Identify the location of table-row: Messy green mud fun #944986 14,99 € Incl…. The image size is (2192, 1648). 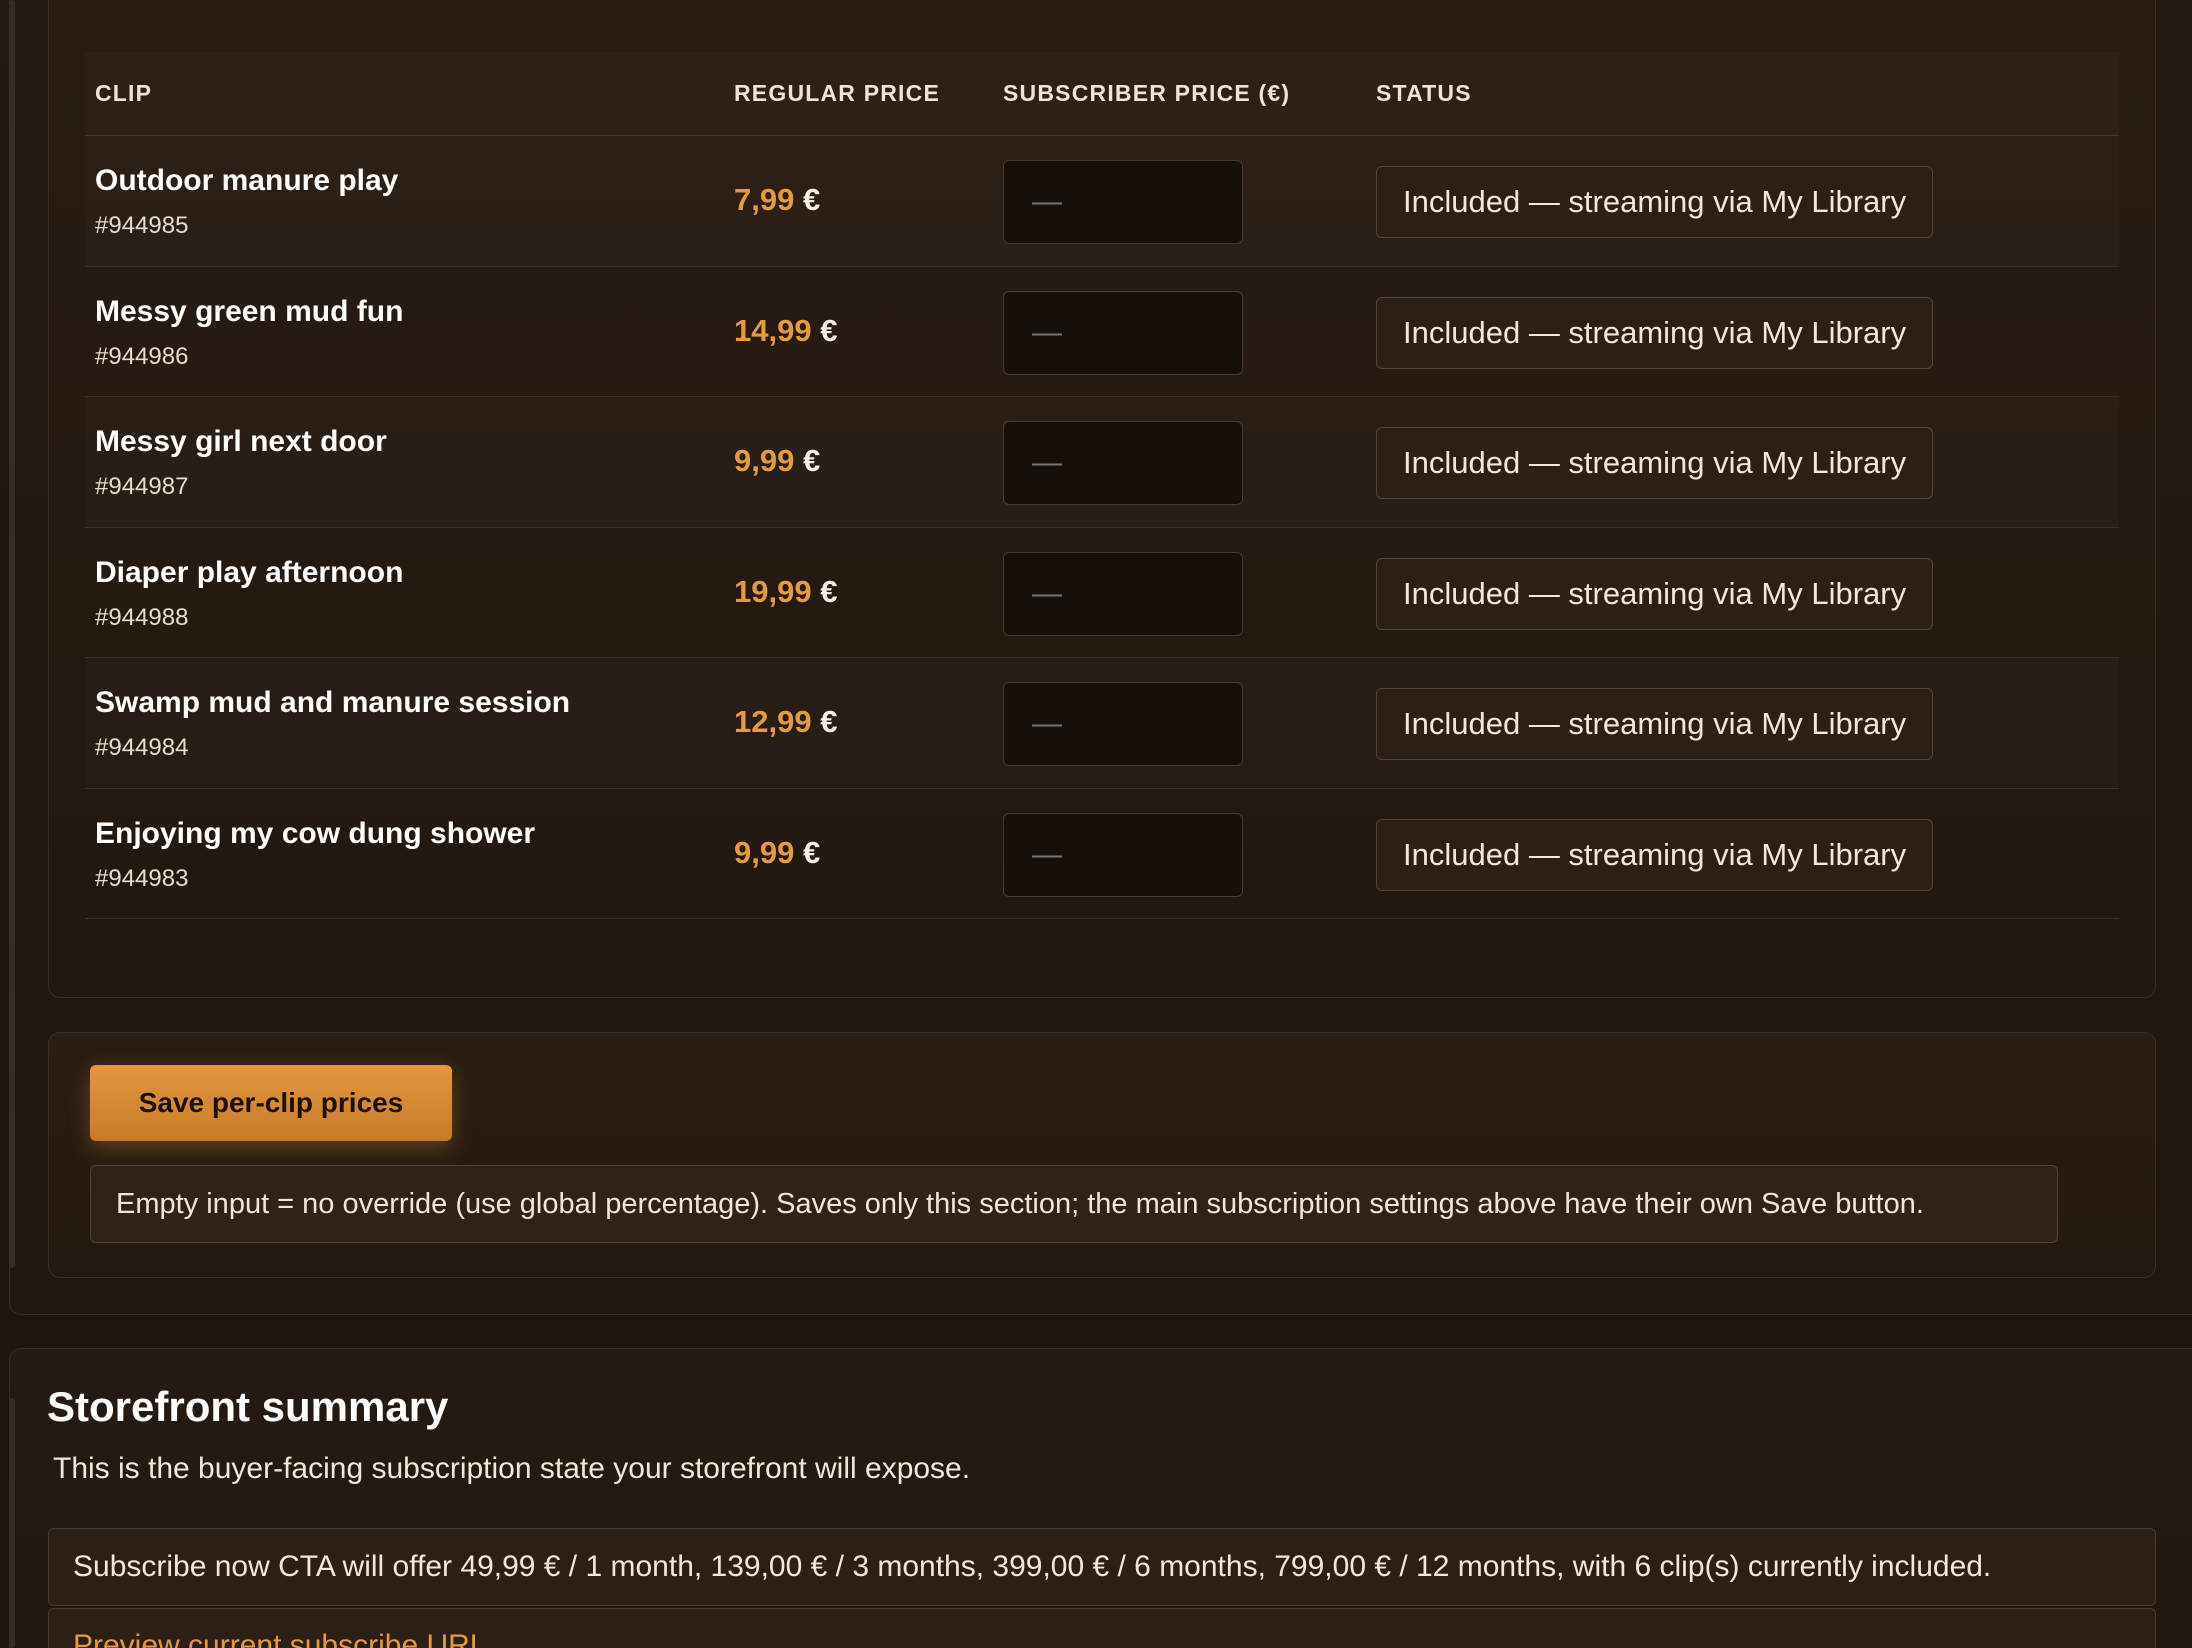
(1102, 332).